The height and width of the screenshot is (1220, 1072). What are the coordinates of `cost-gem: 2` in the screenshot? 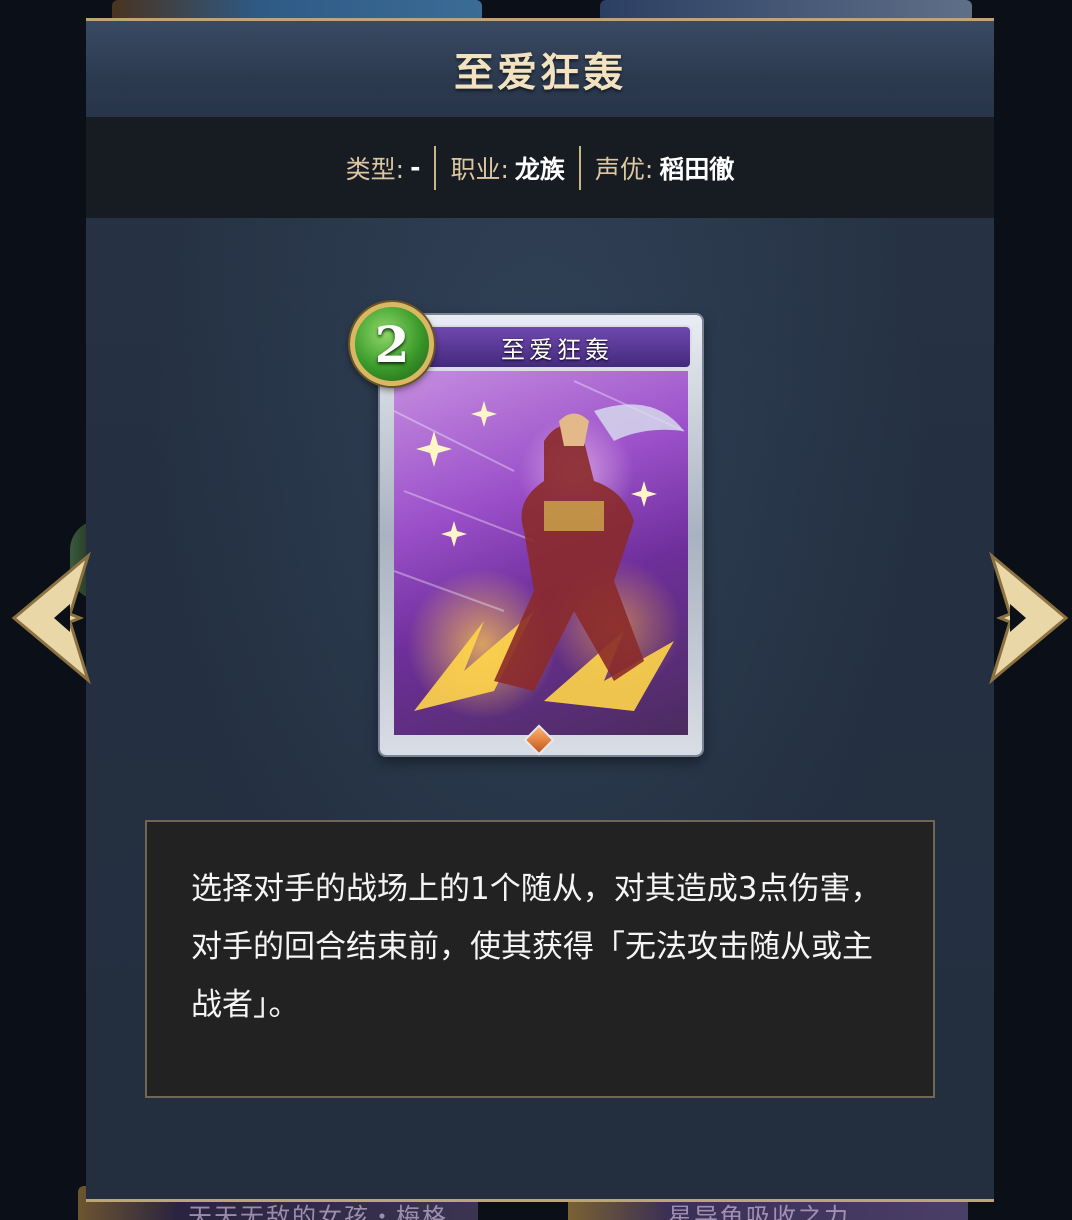 It's located at (392, 344).